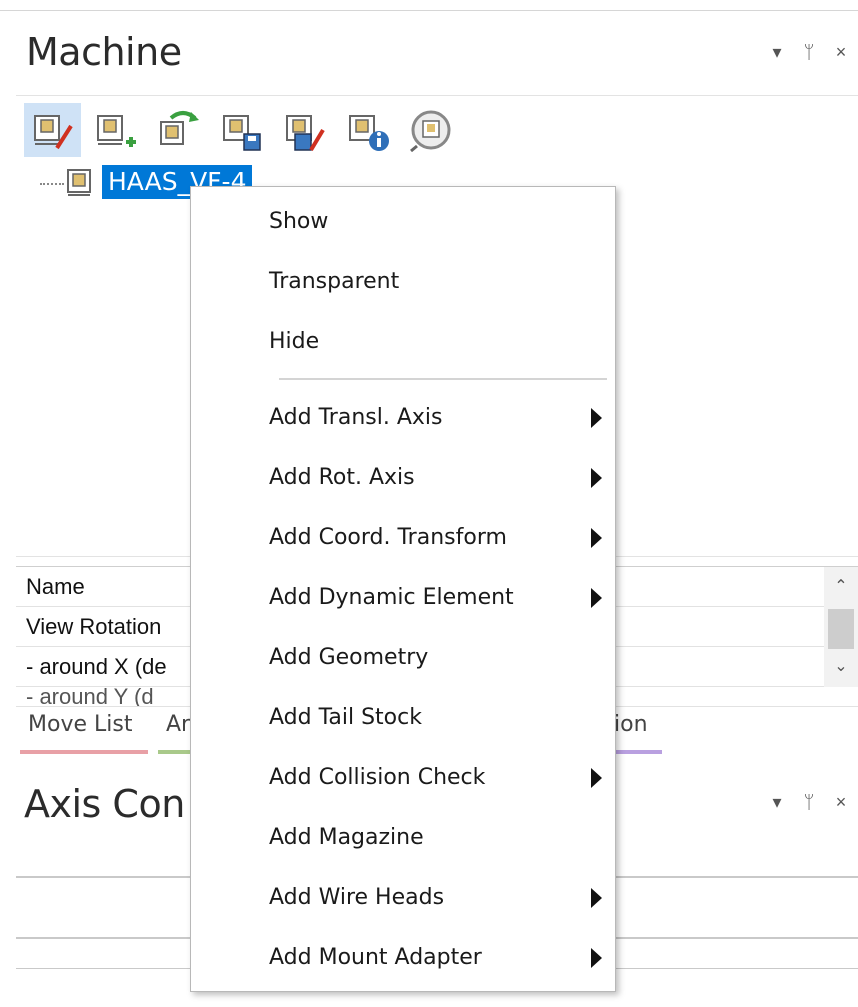 The width and height of the screenshot is (858, 1007). I want to click on menu-item-add-dynamic-element: Add Dynamic Element, so click(403, 597).